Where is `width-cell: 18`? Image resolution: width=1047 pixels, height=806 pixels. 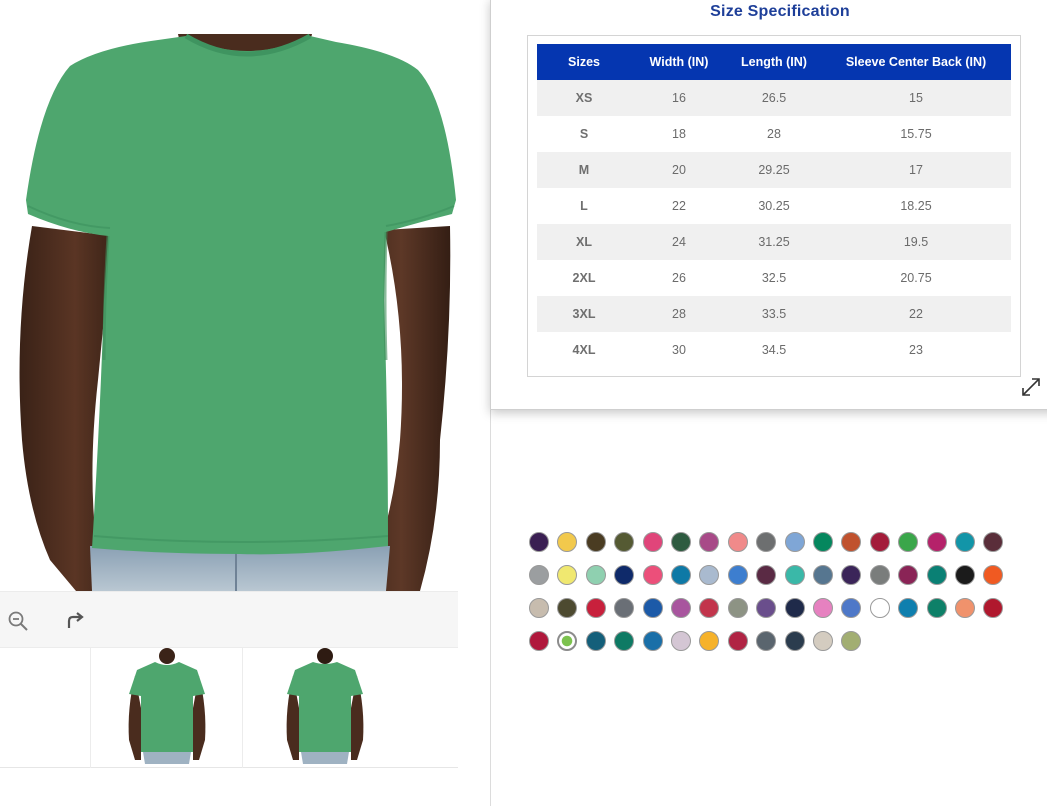
width-cell: 18 is located at coordinates (679, 134).